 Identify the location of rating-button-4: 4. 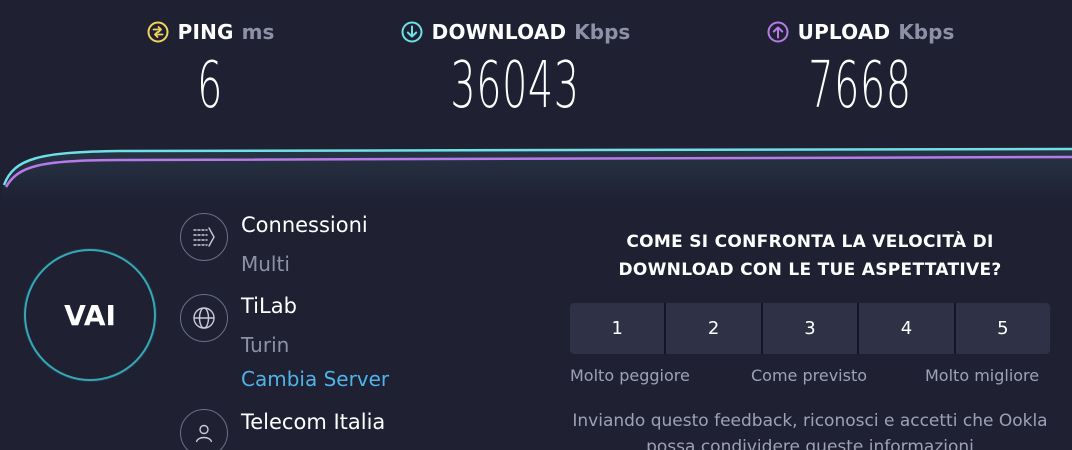
(906, 328).